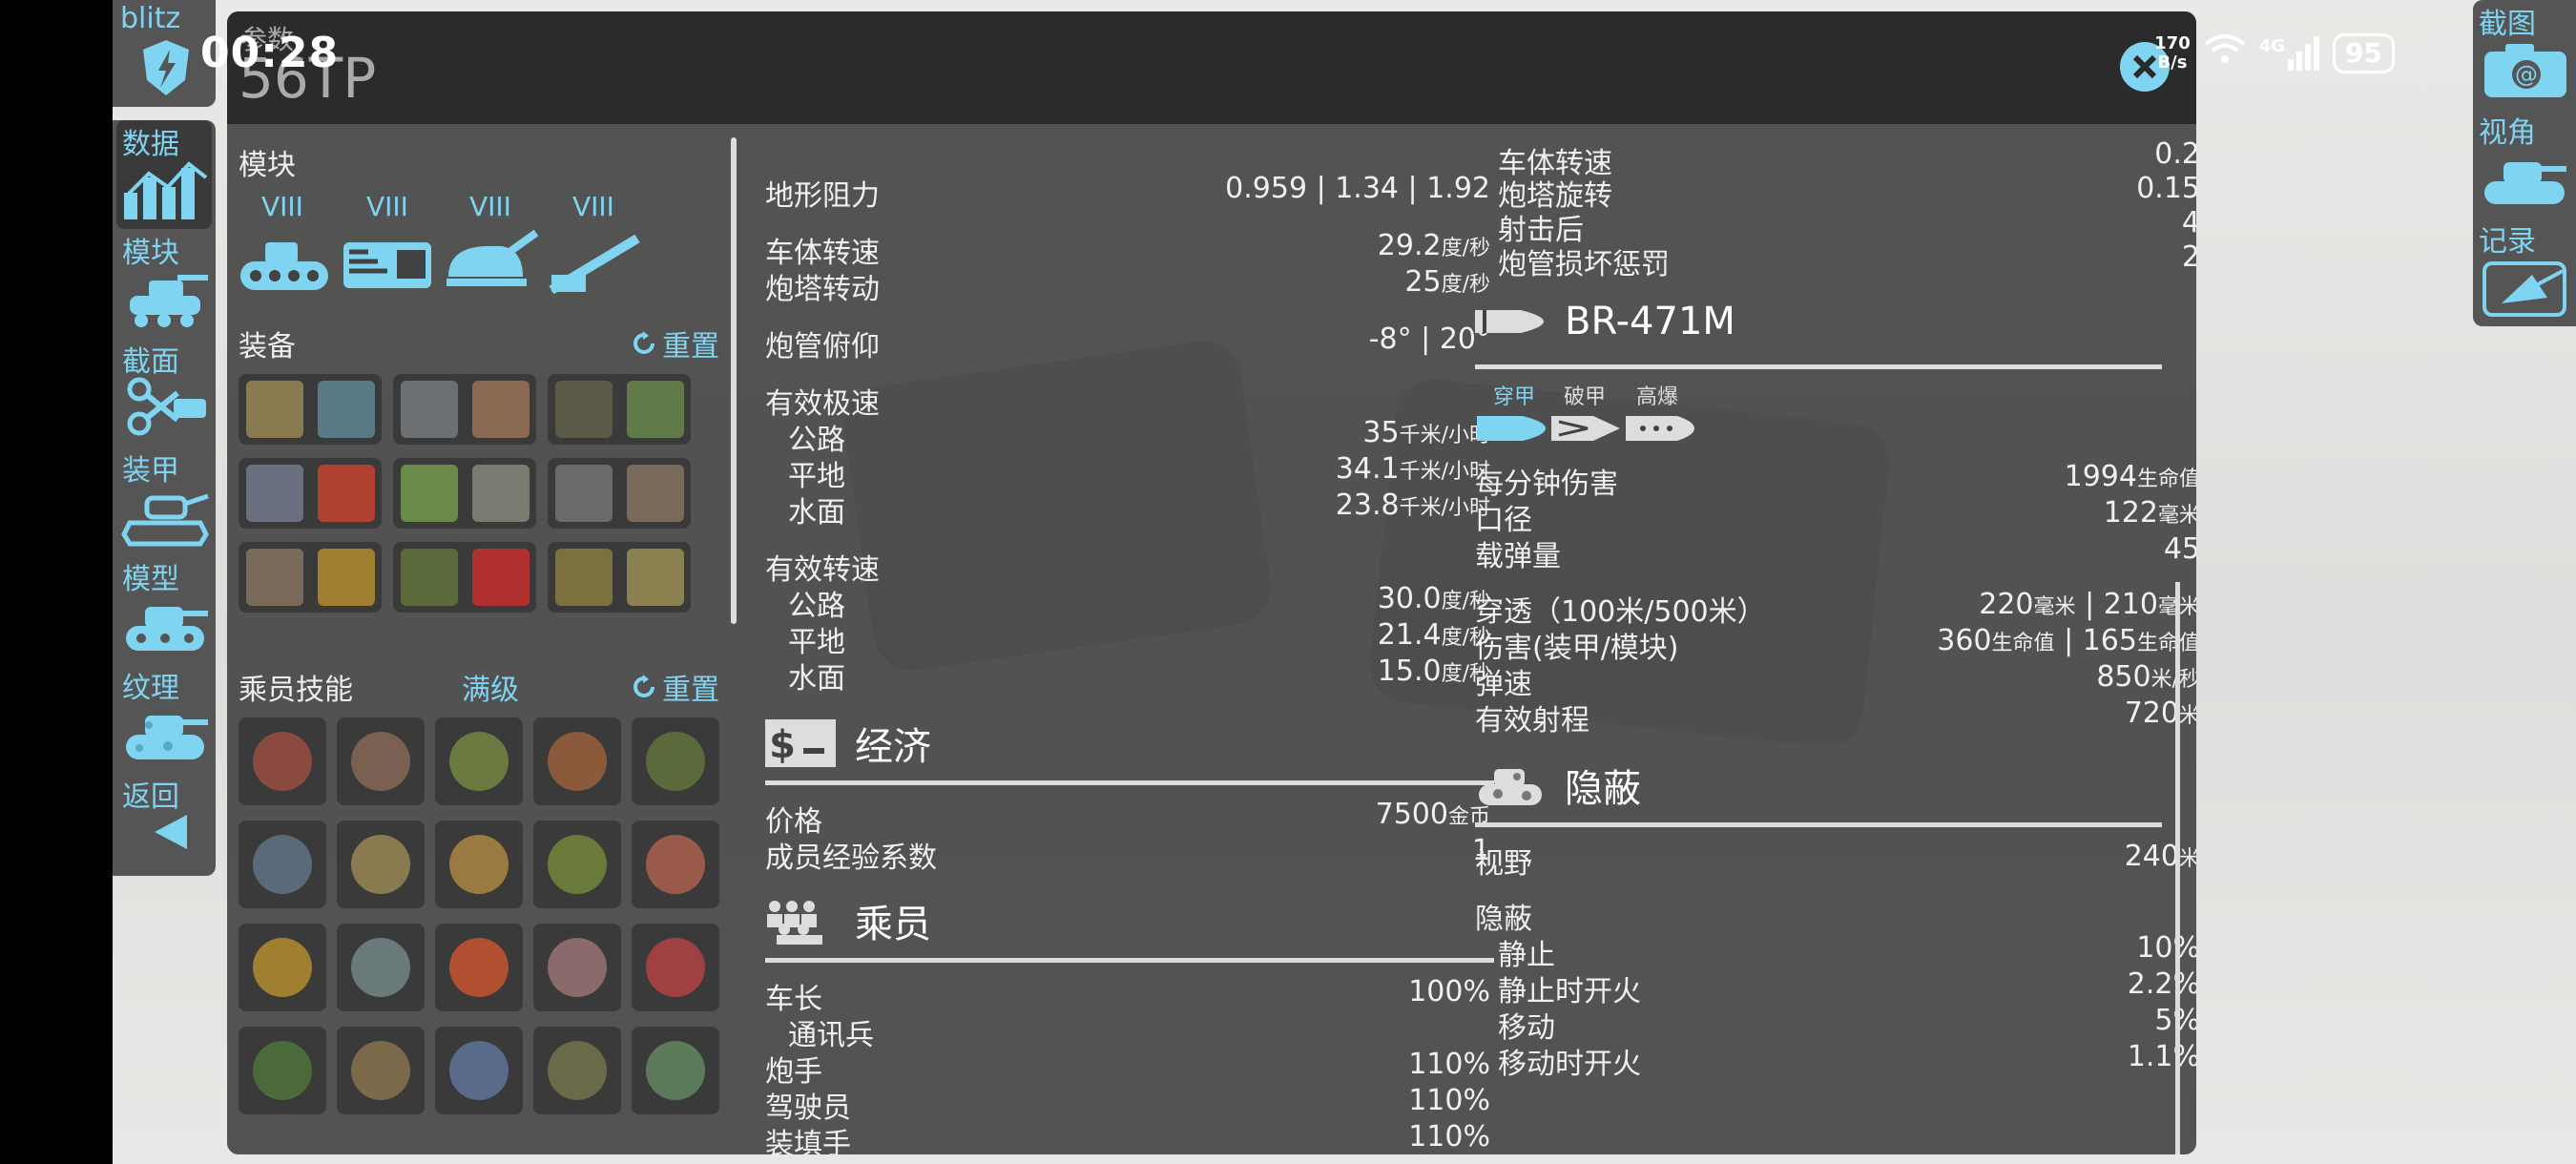 The height and width of the screenshot is (1164, 2576). Describe the element at coordinates (164, 283) in the screenshot. I see `nav-modules: 模块` at that location.